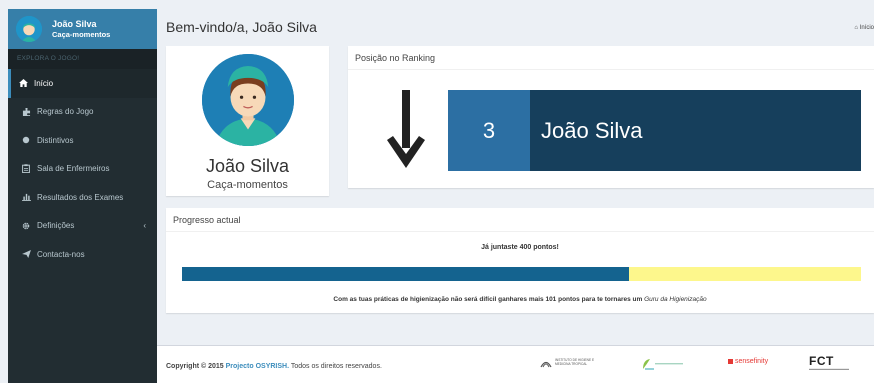 This screenshot has height=383, width=874. What do you see at coordinates (821, 361) in the screenshot?
I see `fct-wordmark: FCT` at bounding box center [821, 361].